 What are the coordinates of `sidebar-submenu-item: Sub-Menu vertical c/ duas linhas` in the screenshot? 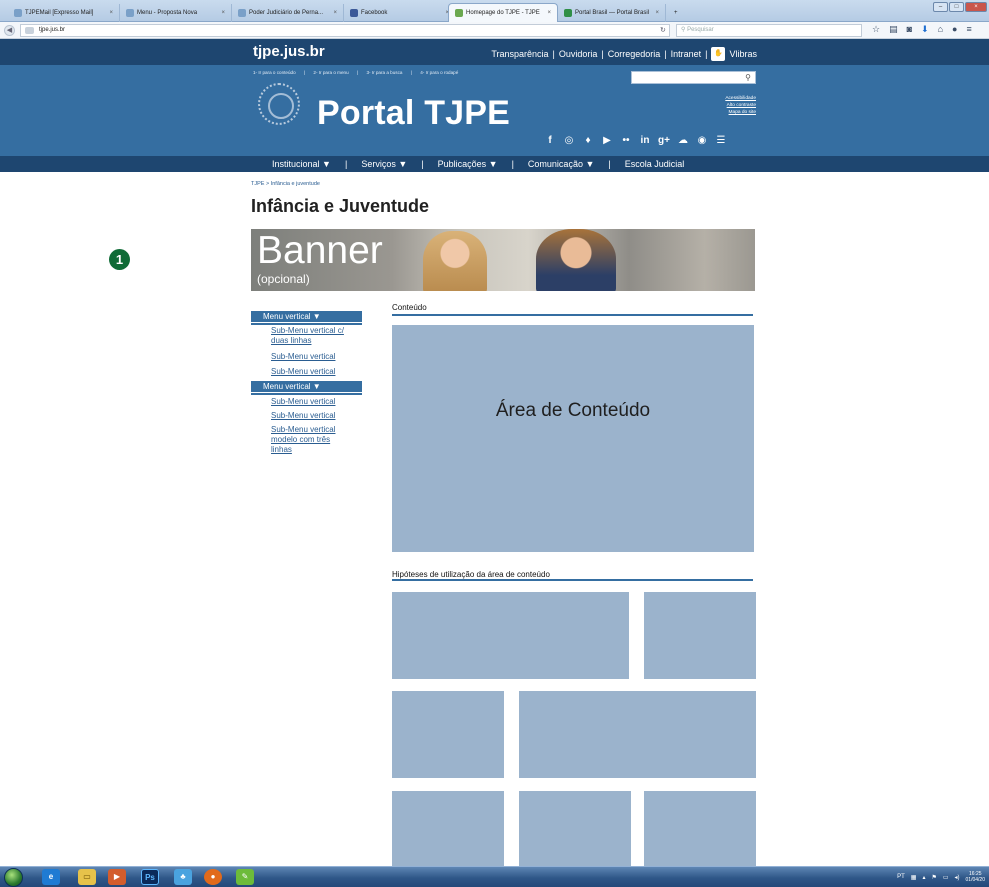 It's located at (311, 336).